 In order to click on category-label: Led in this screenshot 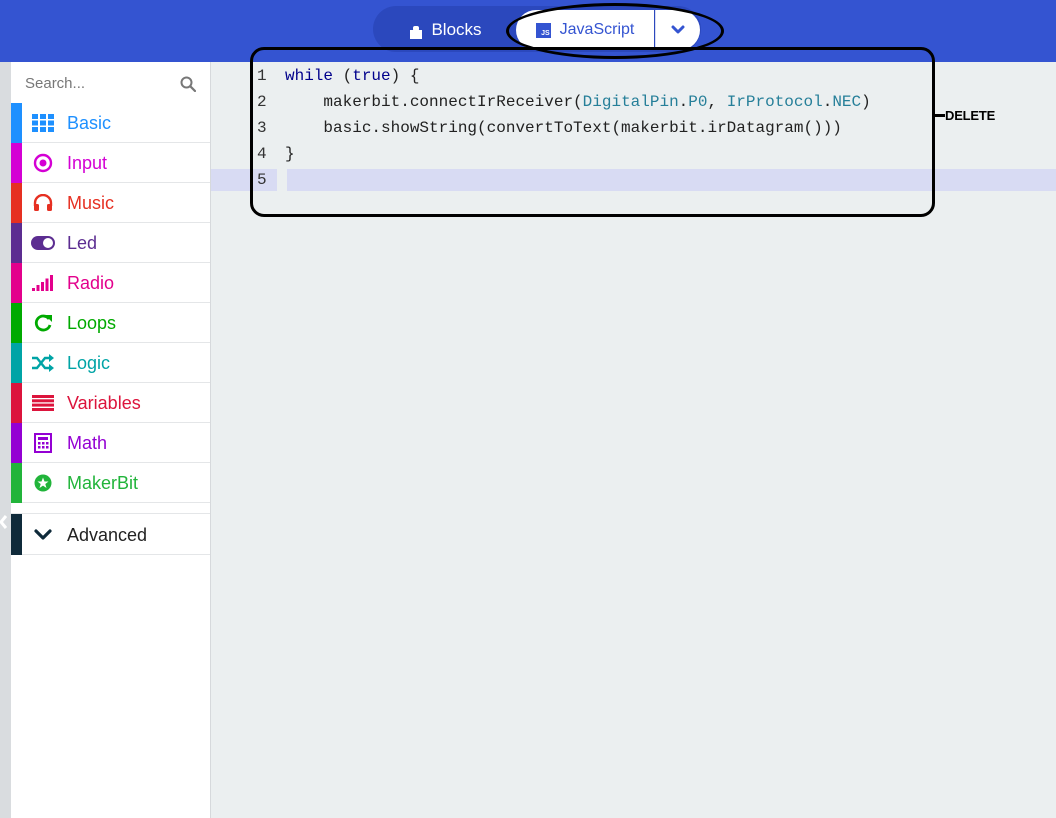, I will do `click(82, 243)`.